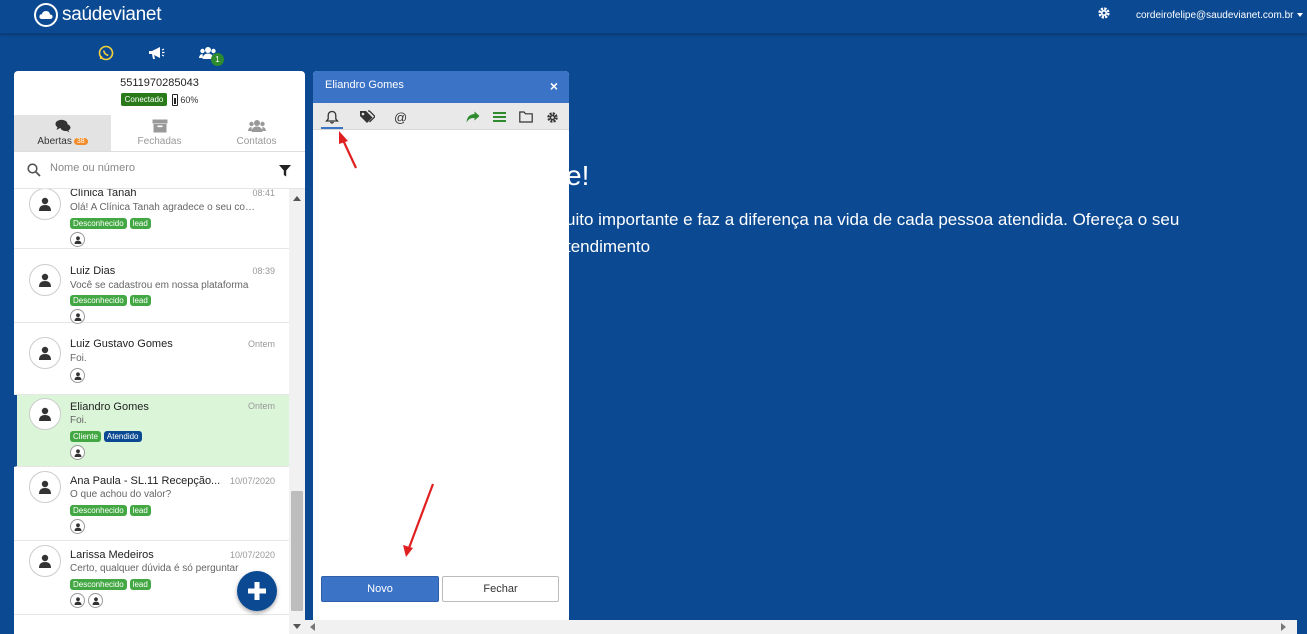 The height and width of the screenshot is (634, 1307). What do you see at coordinates (554, 86) in the screenshot?
I see `close-icon: ×` at bounding box center [554, 86].